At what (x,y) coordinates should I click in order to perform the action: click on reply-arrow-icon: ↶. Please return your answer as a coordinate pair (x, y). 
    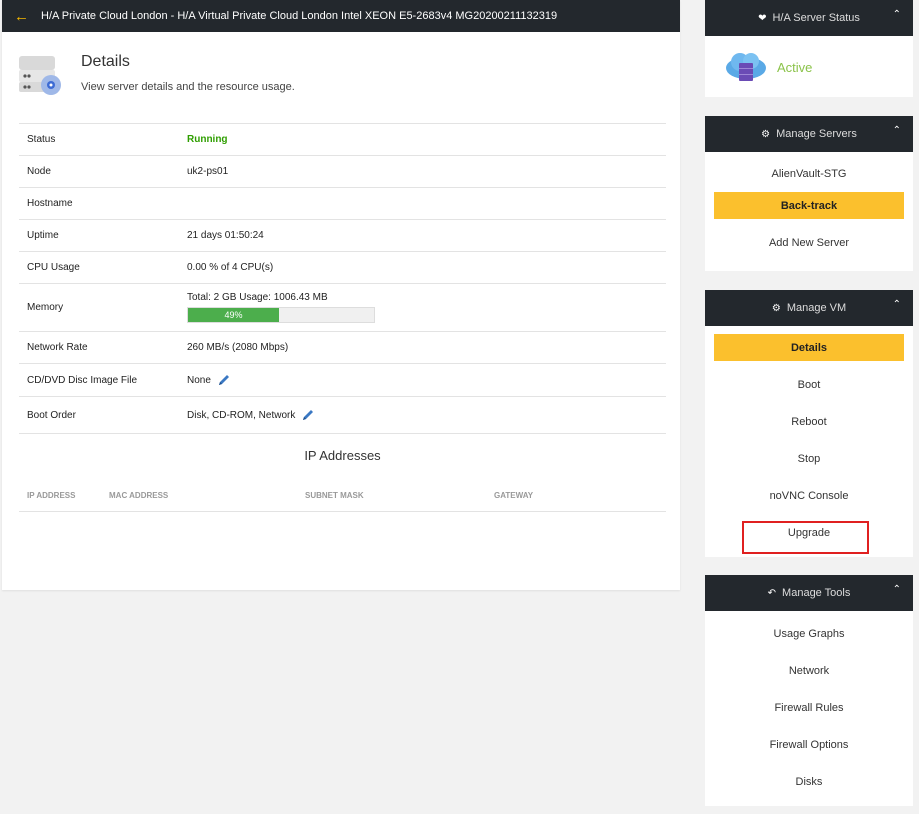
    Looking at the image, I should click on (772, 593).